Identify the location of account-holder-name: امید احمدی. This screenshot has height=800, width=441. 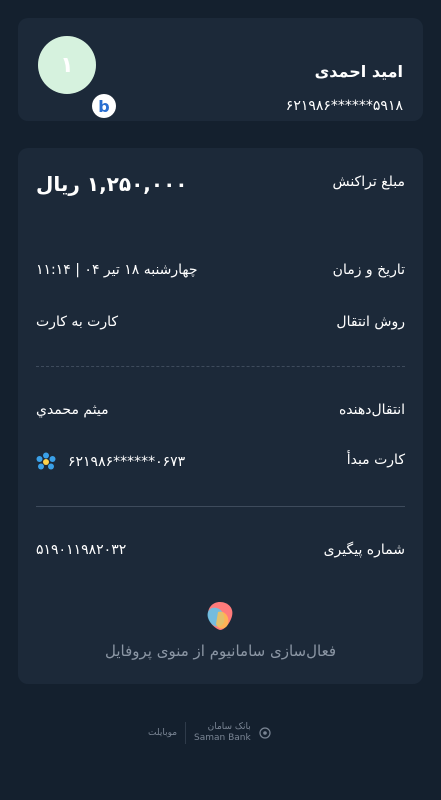
(358, 71).